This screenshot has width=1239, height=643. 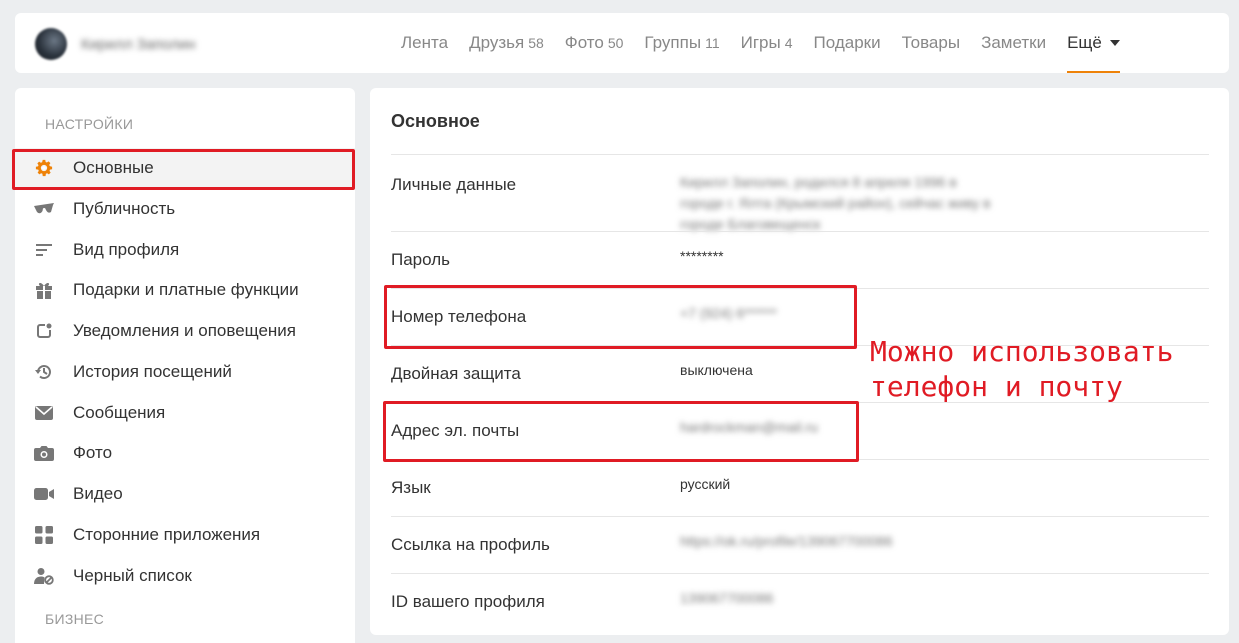 I want to click on lines-icon, so click(x=44, y=250).